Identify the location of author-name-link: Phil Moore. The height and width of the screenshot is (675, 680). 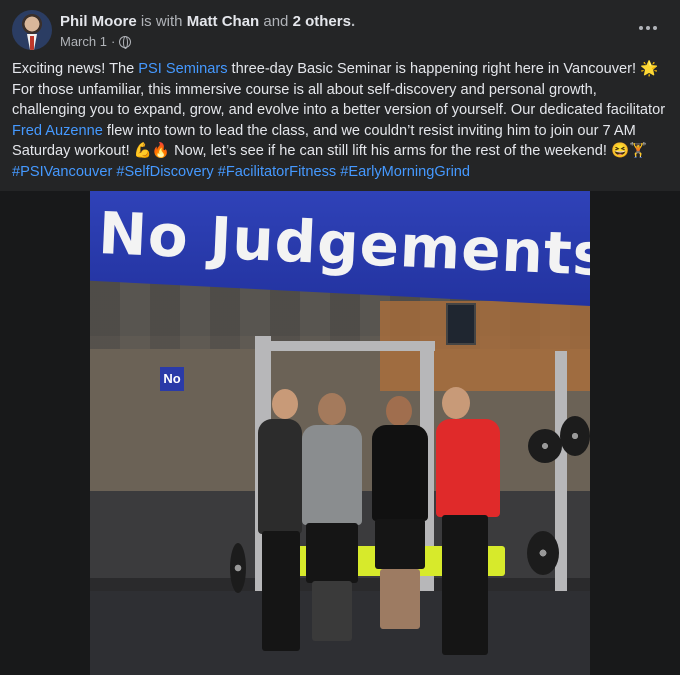
(98, 21).